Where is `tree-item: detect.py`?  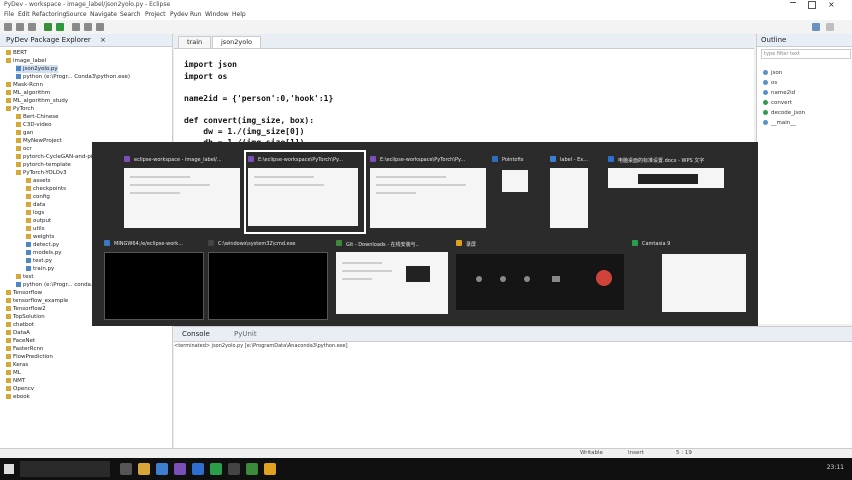 tree-item: detect.py is located at coordinates (42, 245).